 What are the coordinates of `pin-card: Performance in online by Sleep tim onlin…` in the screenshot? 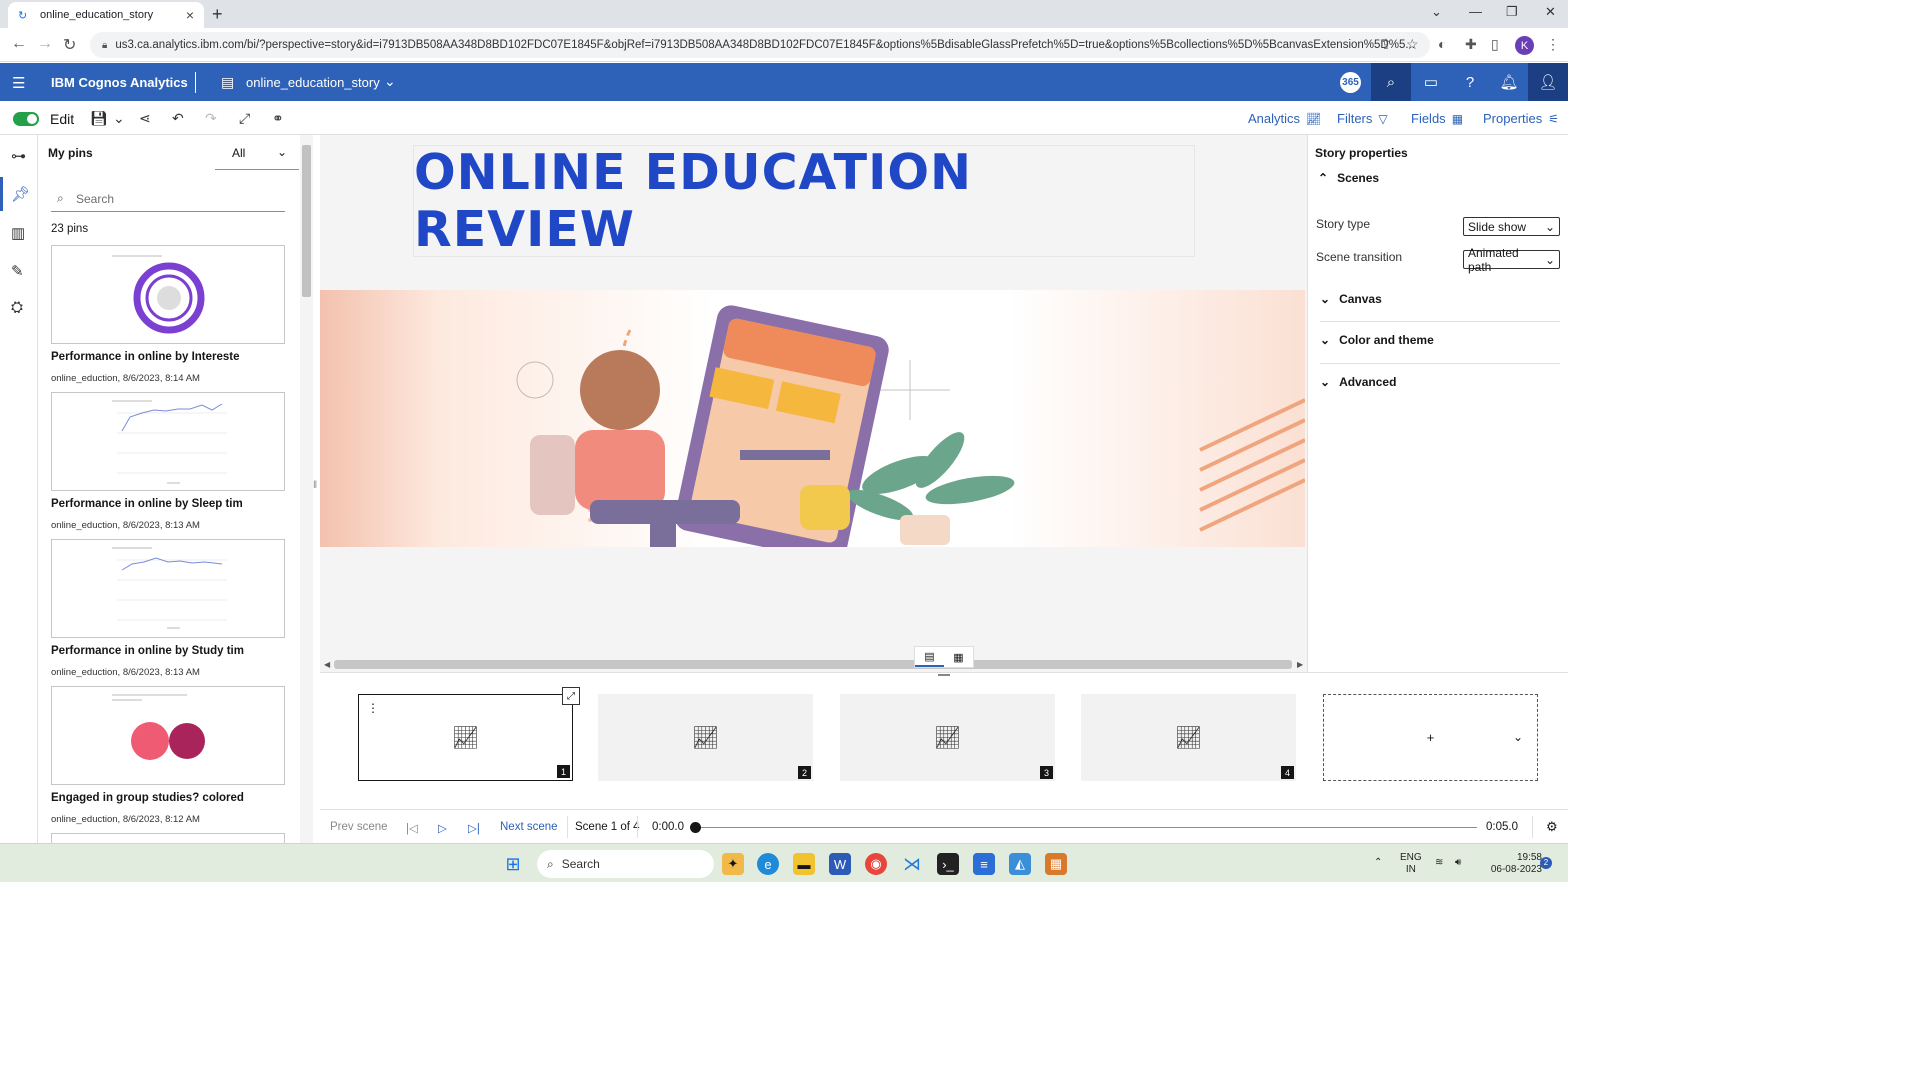 It's located at (168, 461).